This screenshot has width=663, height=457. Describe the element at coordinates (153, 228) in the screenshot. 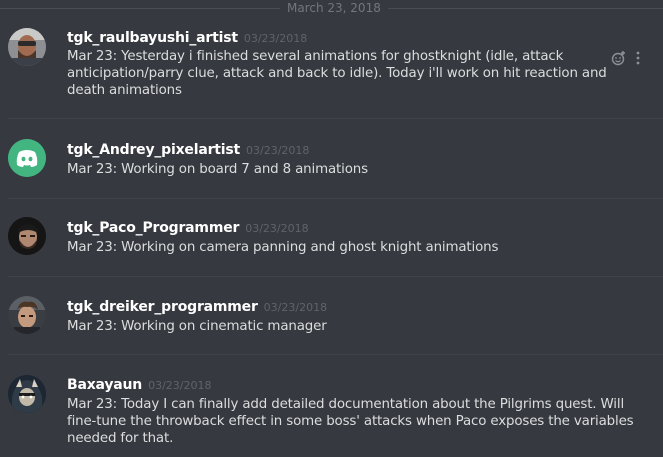

I see `username: tgk_Paco_Programmer` at that location.